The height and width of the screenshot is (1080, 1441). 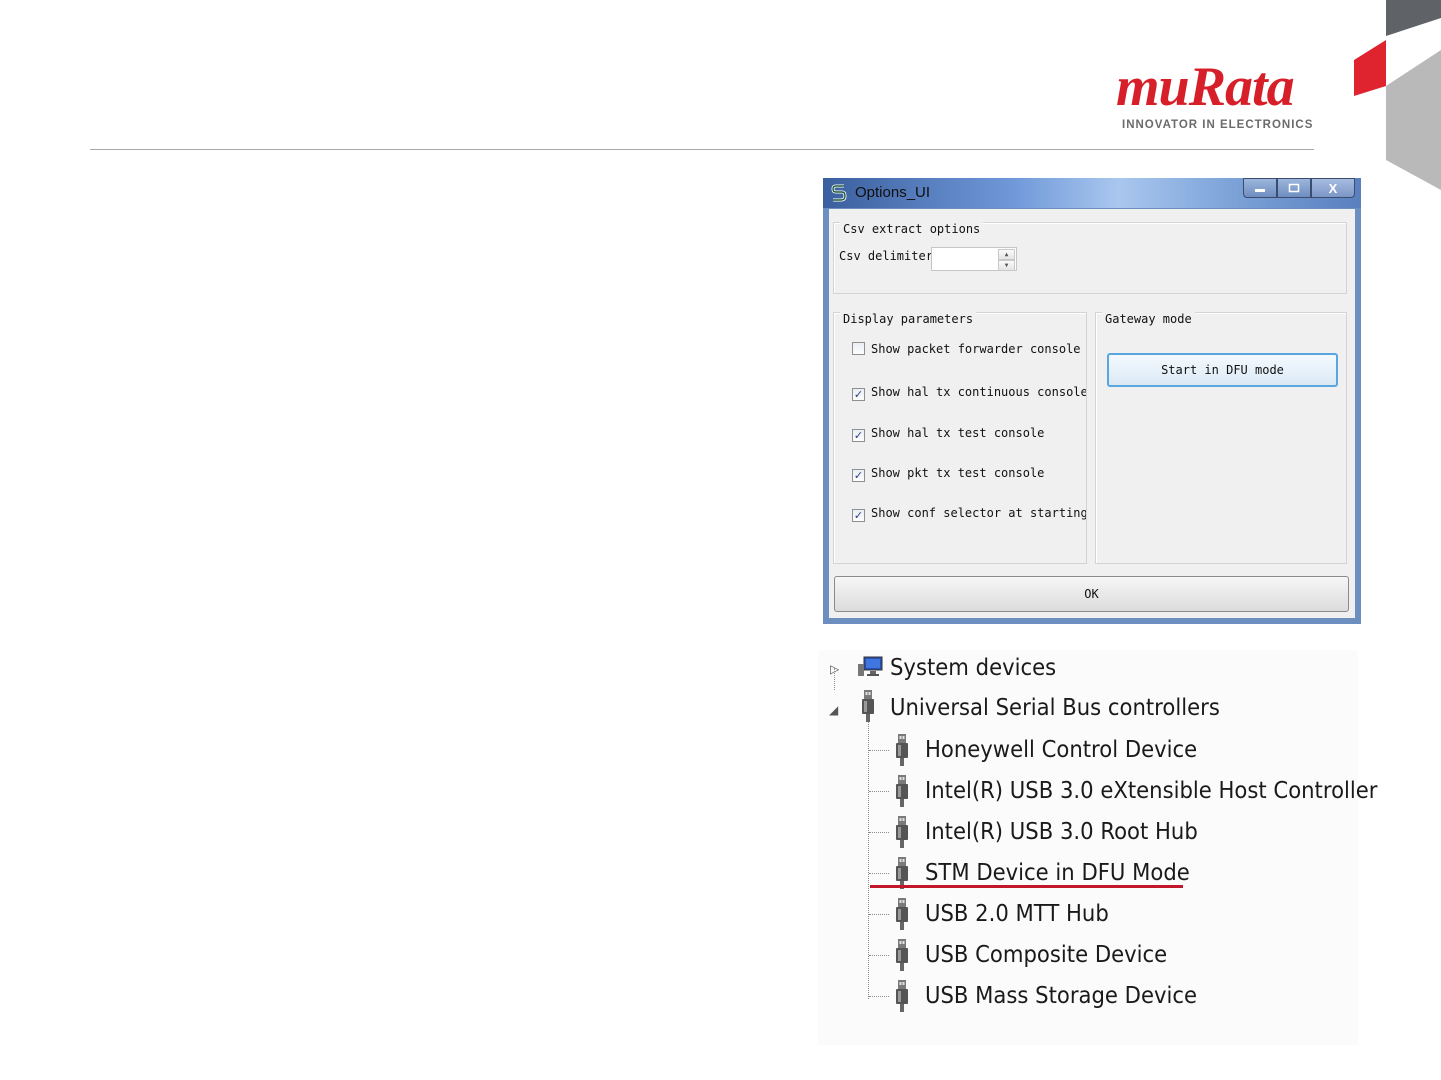 I want to click on display-option-4: ✓ Show conf selector at starting, so click(x=969, y=514).